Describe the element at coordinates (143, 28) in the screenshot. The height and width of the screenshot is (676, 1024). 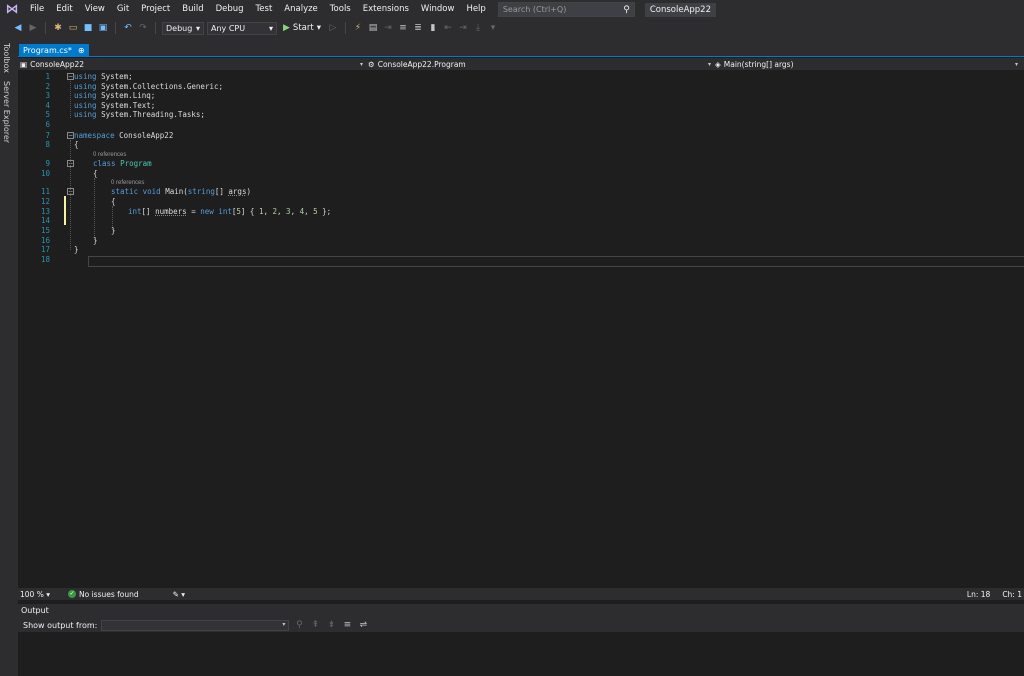
I see `redo-icon: ↷` at that location.